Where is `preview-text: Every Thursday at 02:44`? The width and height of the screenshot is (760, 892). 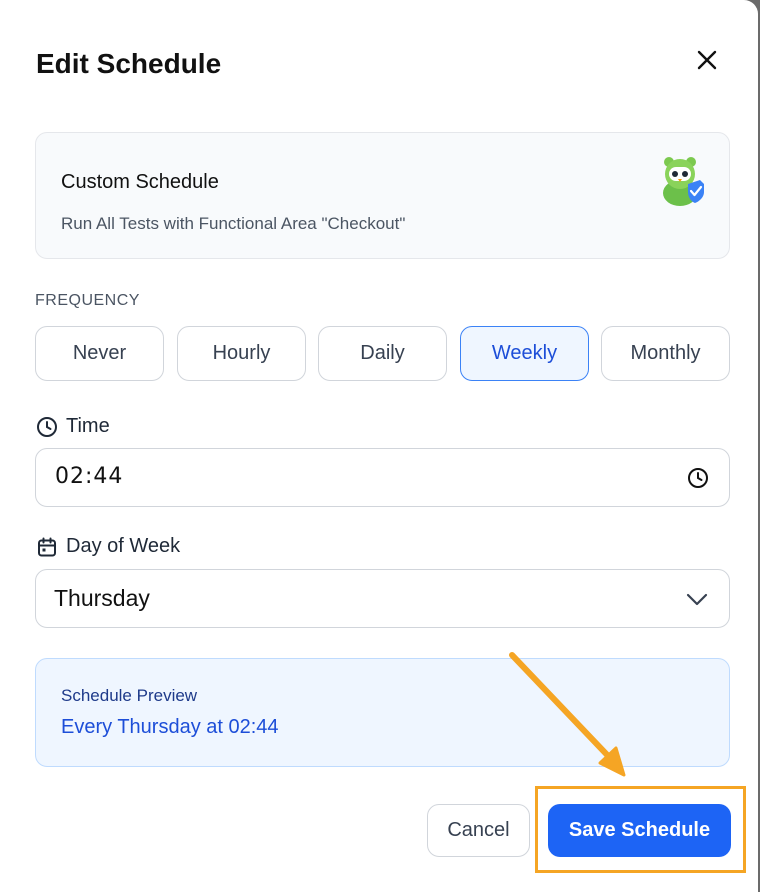
preview-text: Every Thursday at 02:44 is located at coordinates (170, 727).